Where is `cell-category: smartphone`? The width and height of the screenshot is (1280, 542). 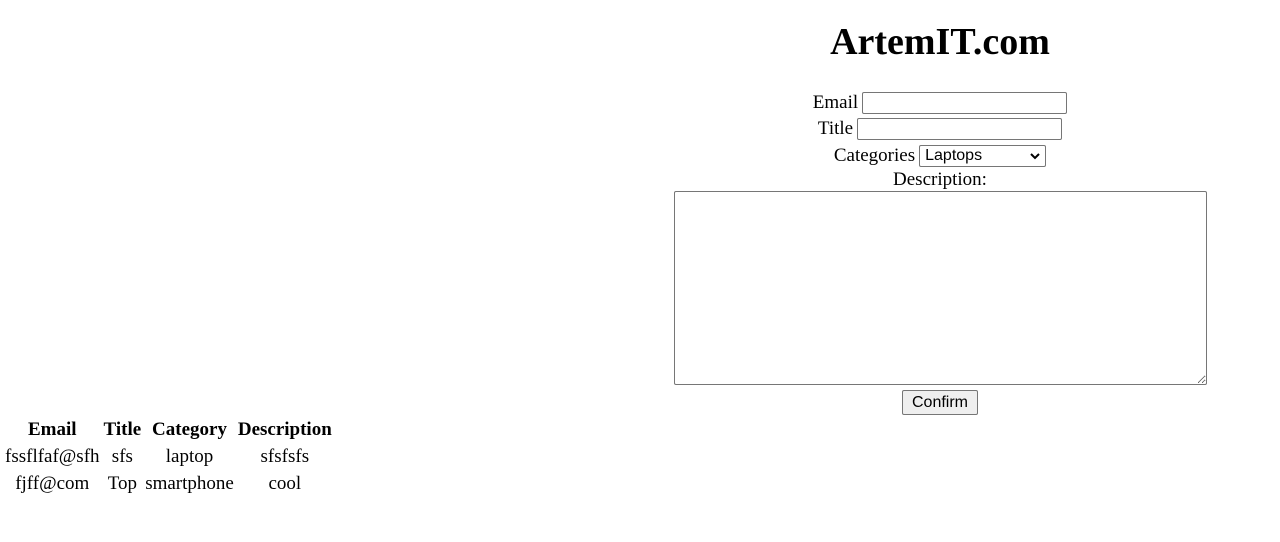 cell-category: smartphone is located at coordinates (189, 483).